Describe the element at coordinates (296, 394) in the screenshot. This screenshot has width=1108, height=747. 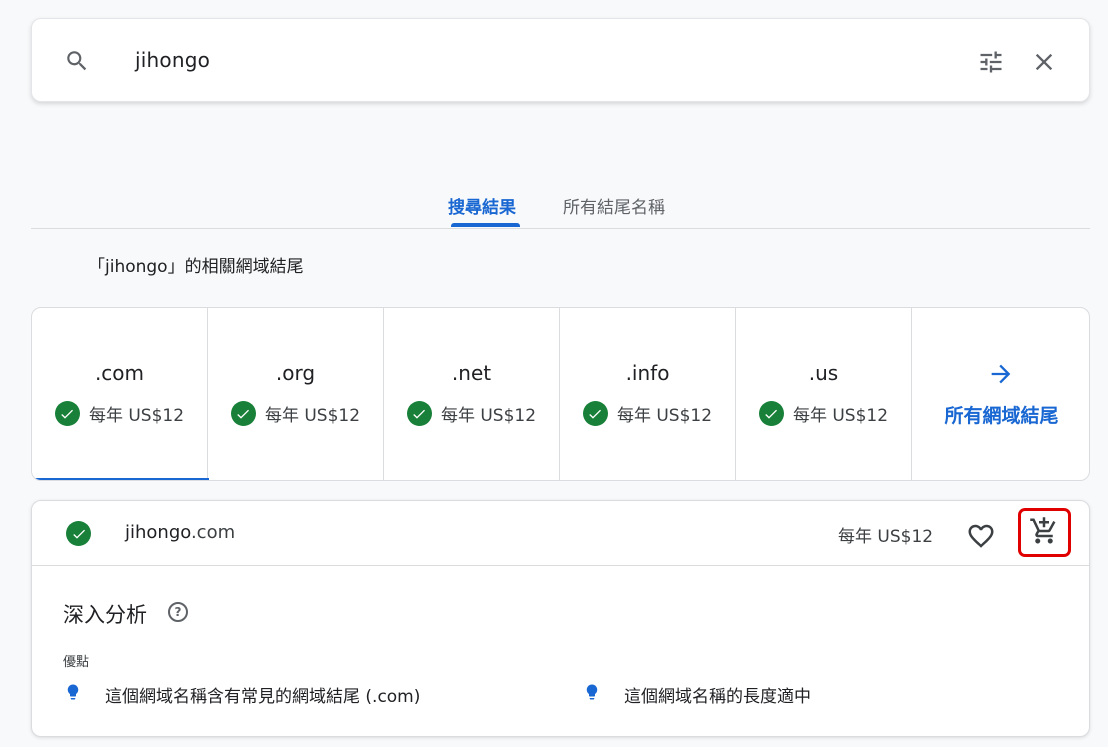
I see `tld-card-org: .org 每年 US$12` at that location.